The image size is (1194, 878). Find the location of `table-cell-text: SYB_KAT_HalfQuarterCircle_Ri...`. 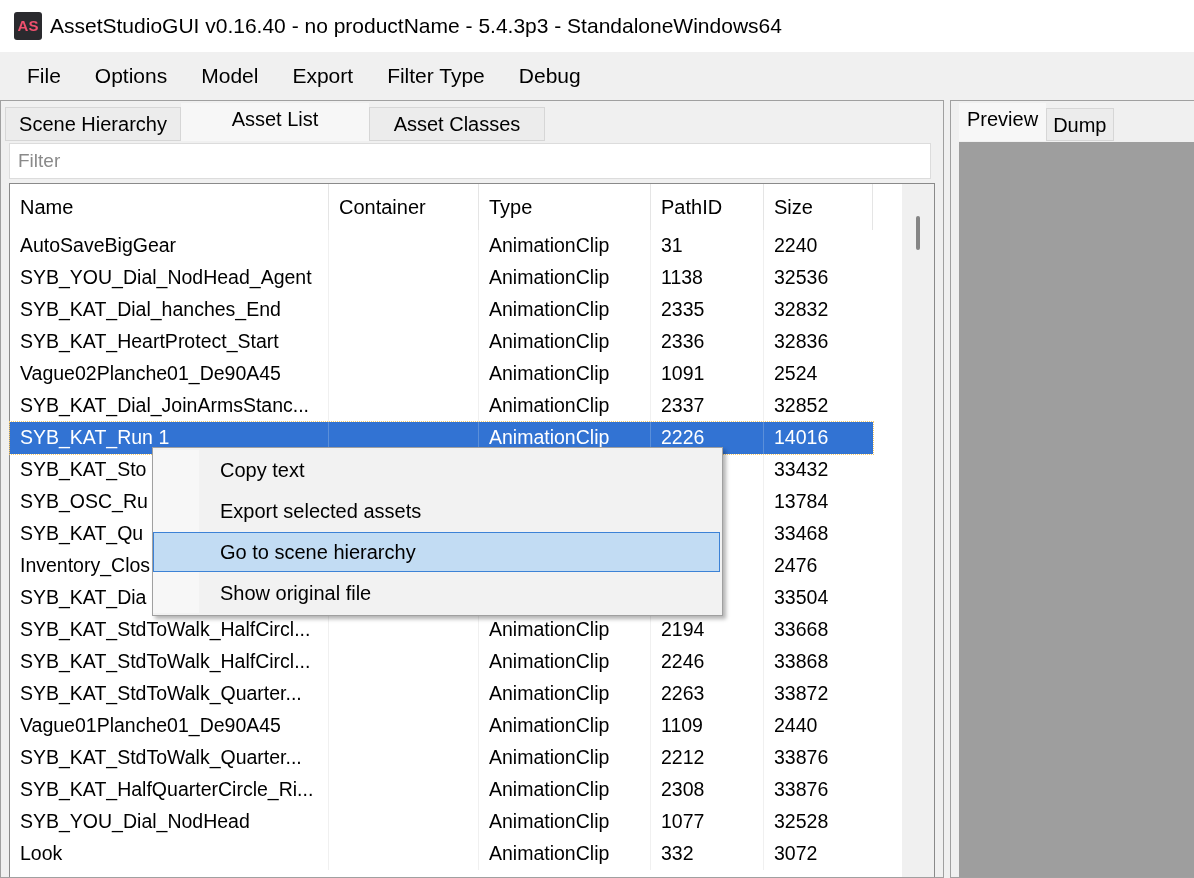

table-cell-text: SYB_KAT_HalfQuarterCircle_Ri... is located at coordinates (167, 790).